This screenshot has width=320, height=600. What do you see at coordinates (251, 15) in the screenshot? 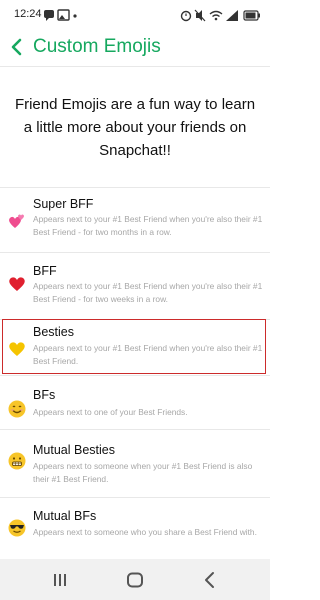
I see `battery-icon` at bounding box center [251, 15].